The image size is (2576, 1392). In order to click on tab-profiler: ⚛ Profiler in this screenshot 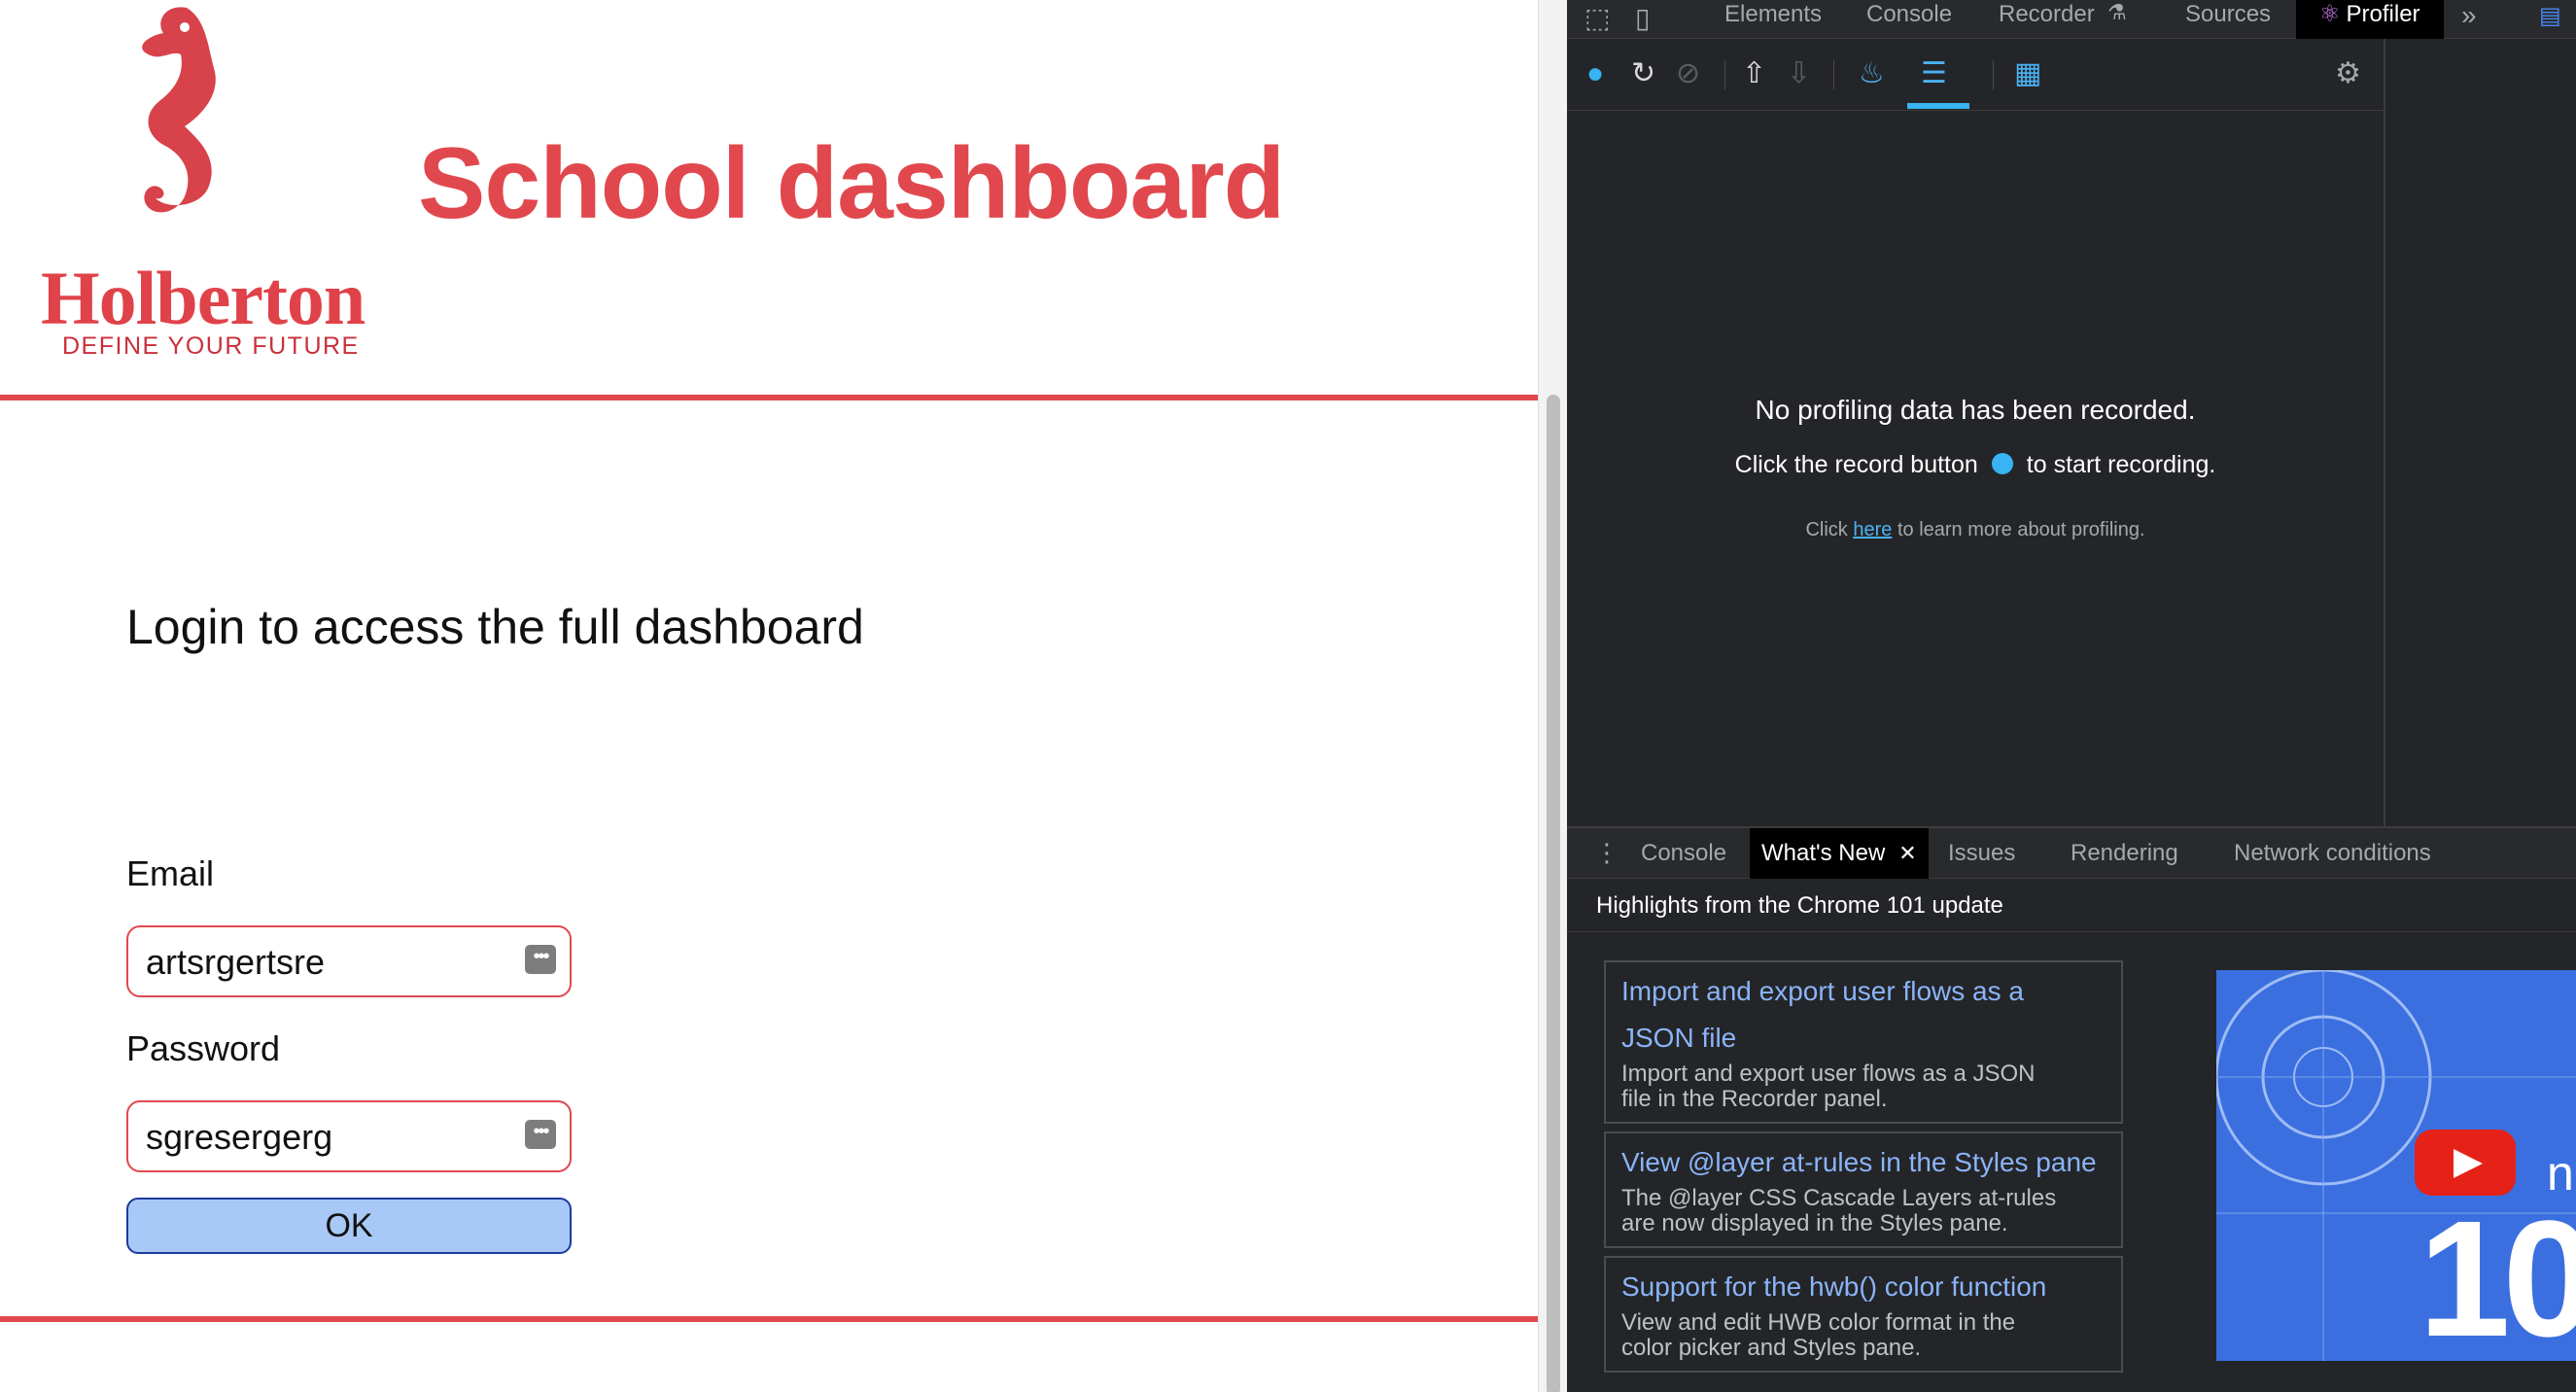, I will do `click(2370, 19)`.